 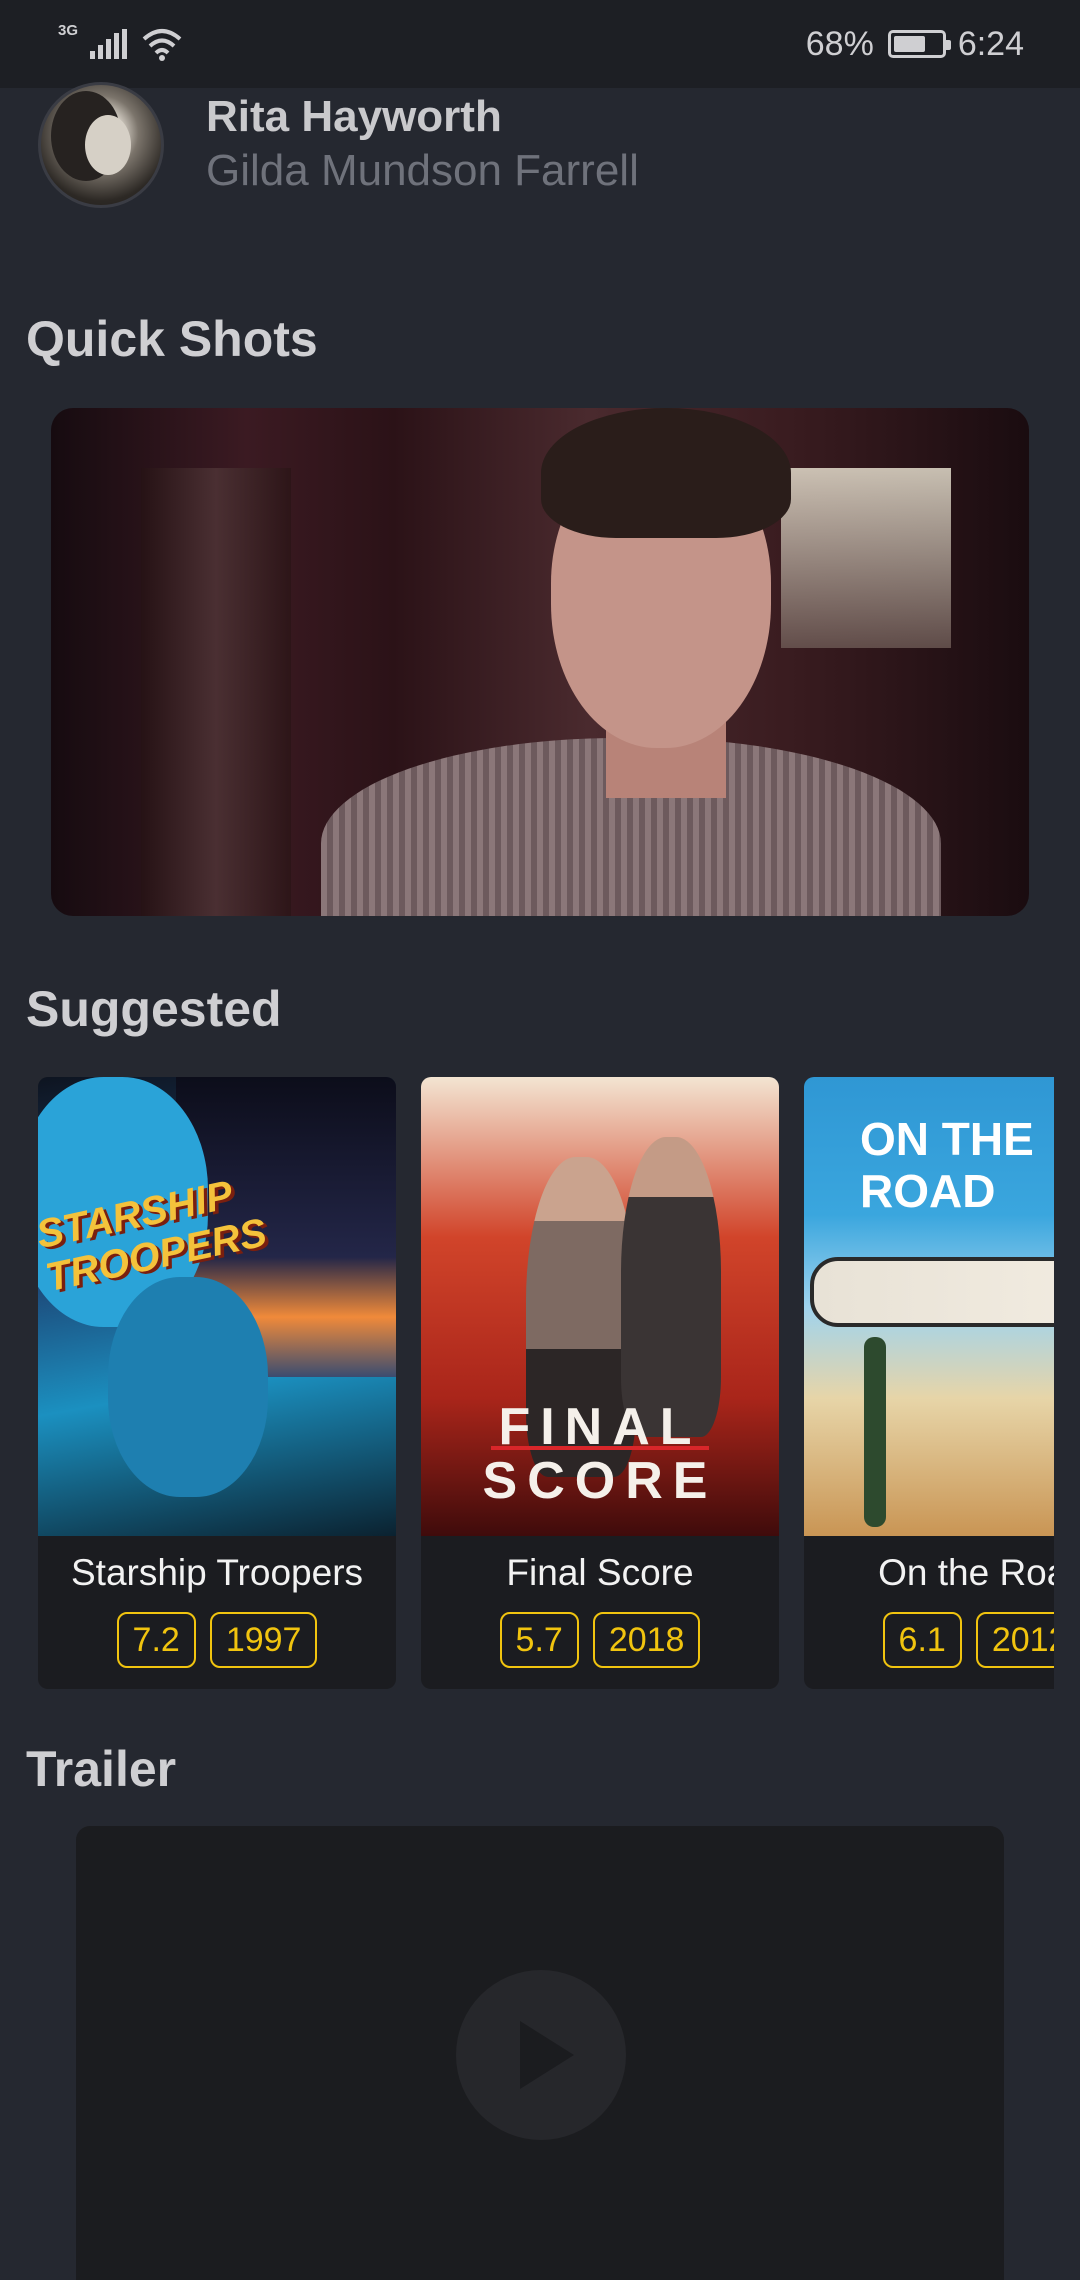 I want to click on movie-poster: STARSHIP TROOPERS, so click(x=217, y=1306).